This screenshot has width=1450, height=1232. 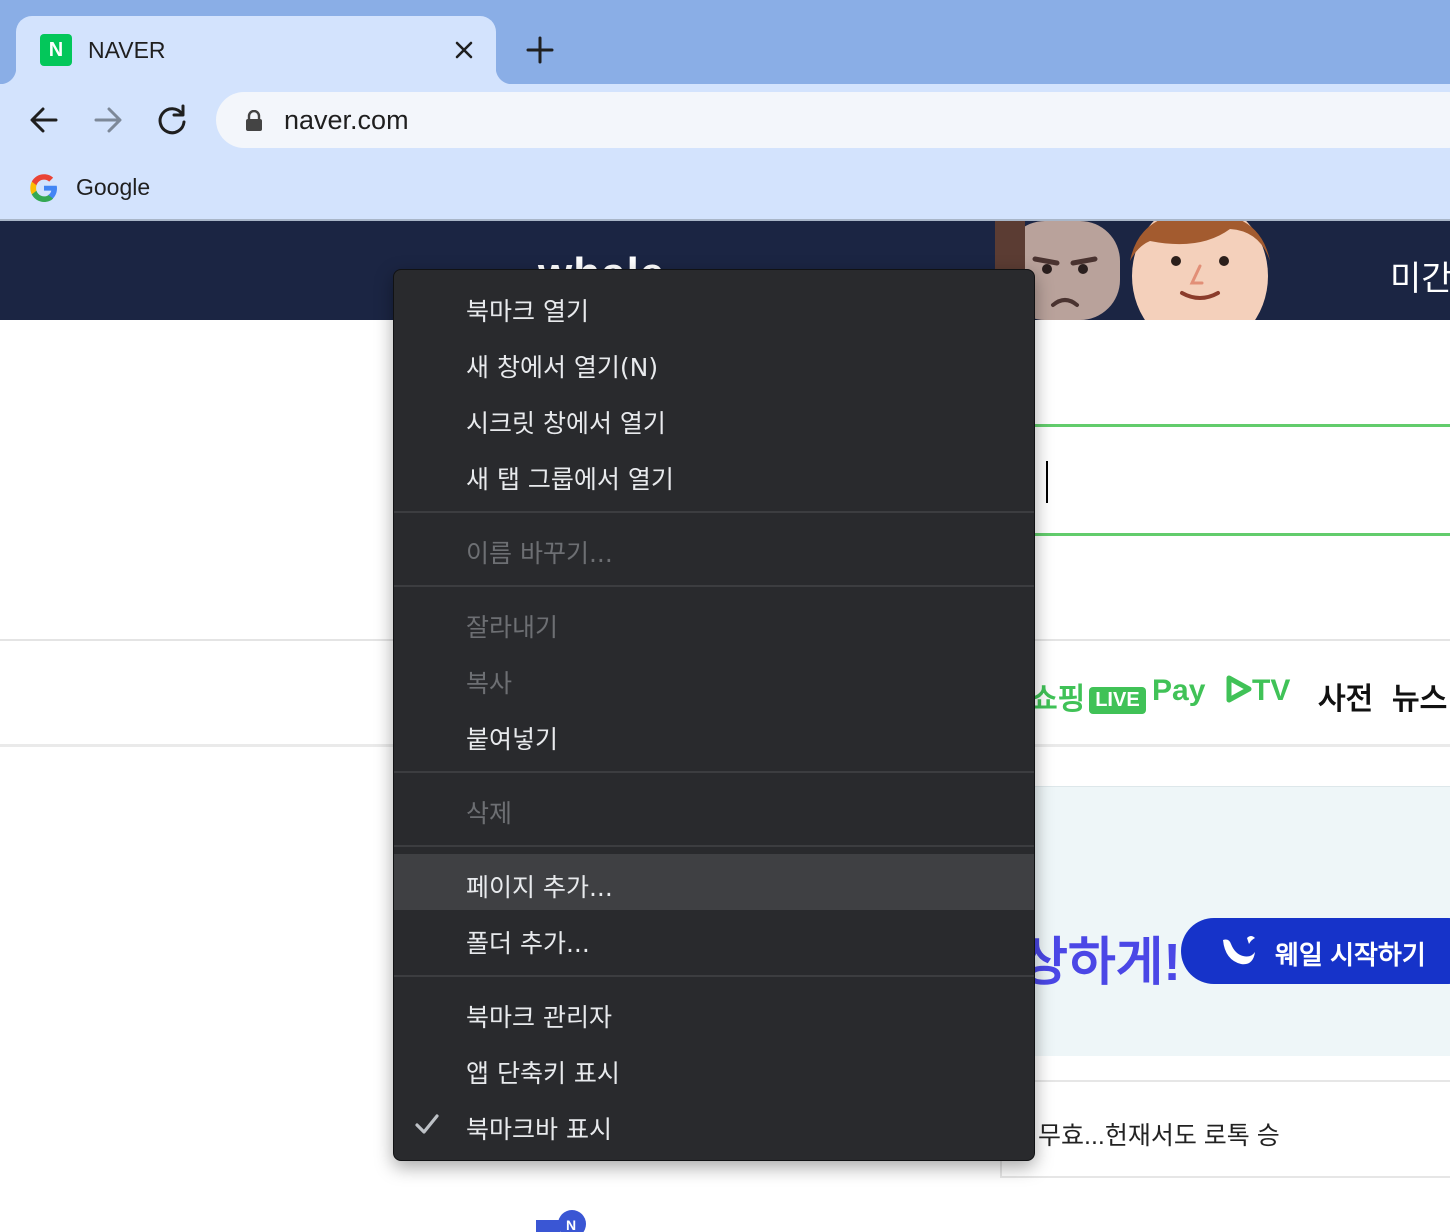 I want to click on menu-item-open-bookmark: 북마크 열기, so click(x=714, y=306).